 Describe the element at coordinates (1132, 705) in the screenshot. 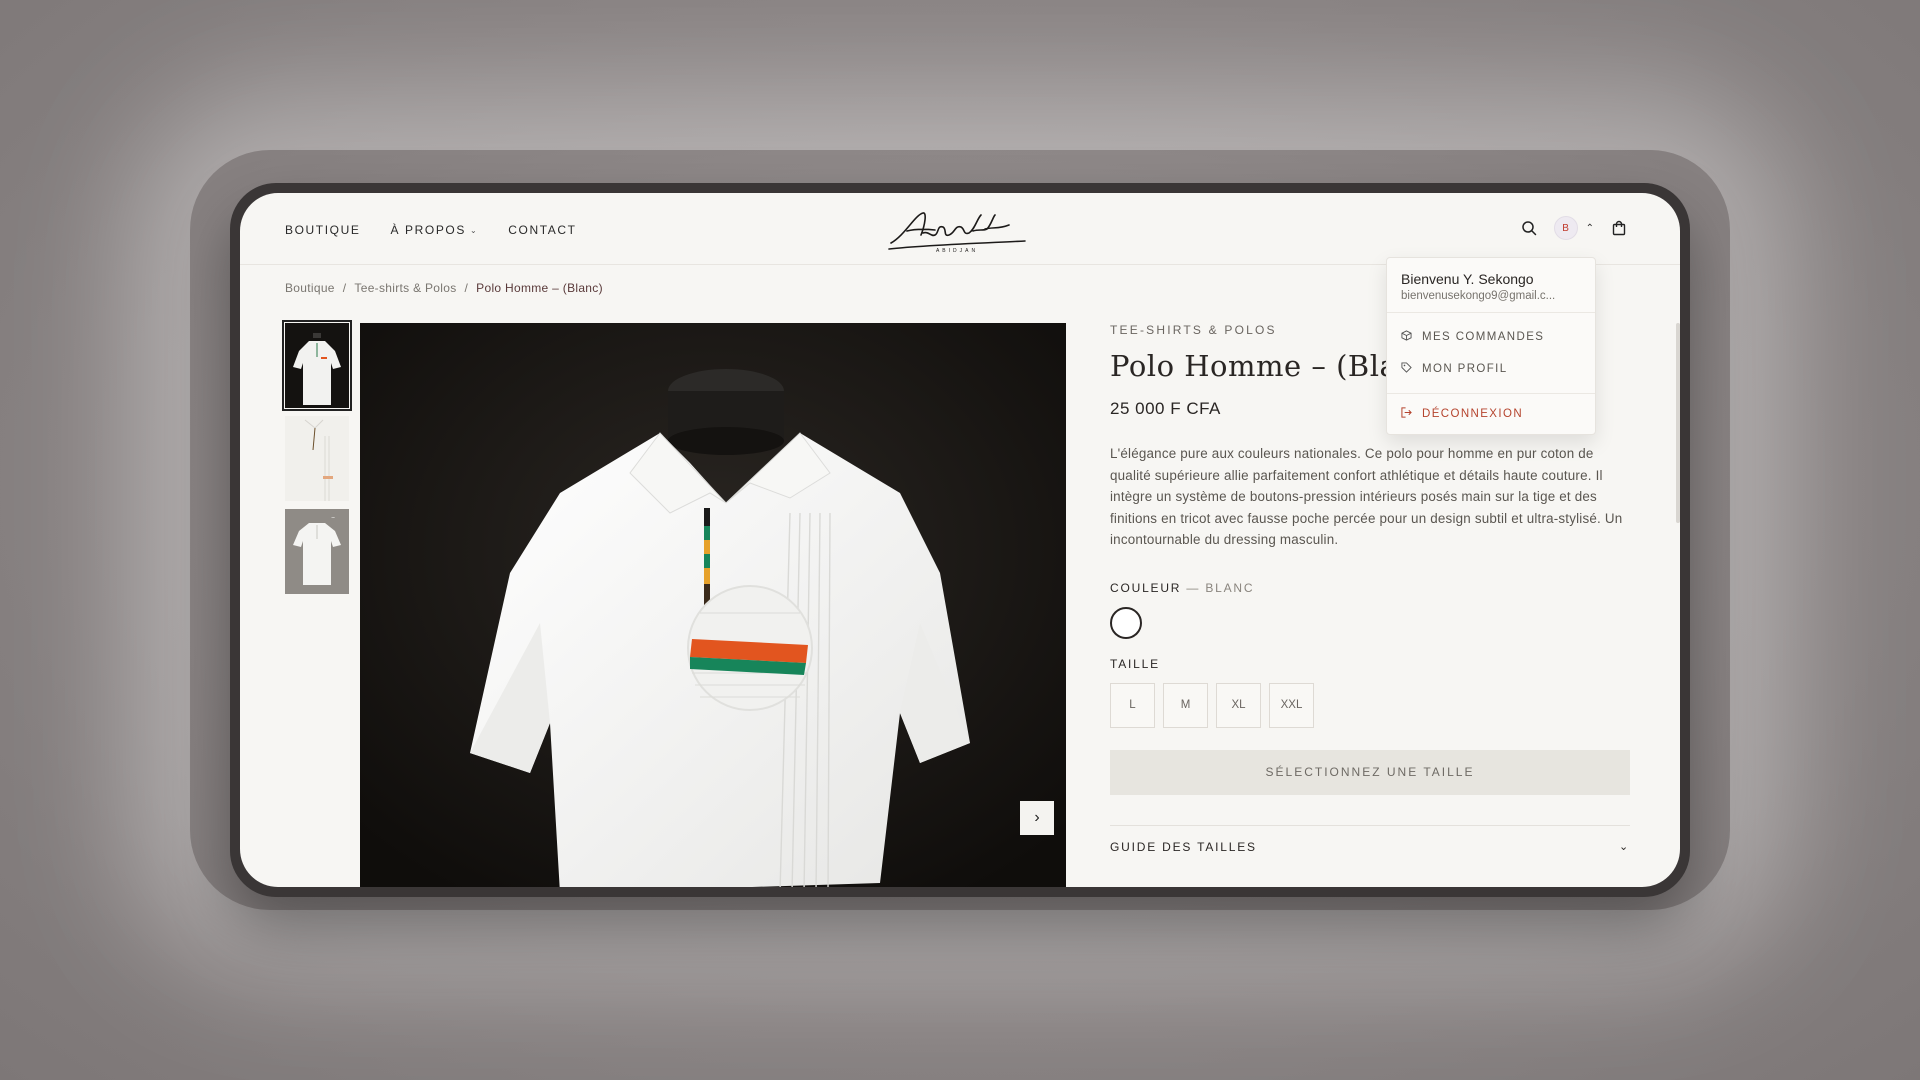

I see `size-option-l: L` at that location.